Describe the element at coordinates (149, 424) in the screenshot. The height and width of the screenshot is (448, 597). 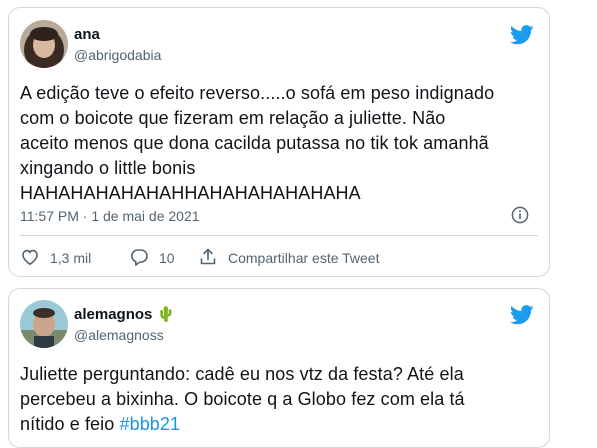
I see `hashtag-link: #bbb21` at that location.